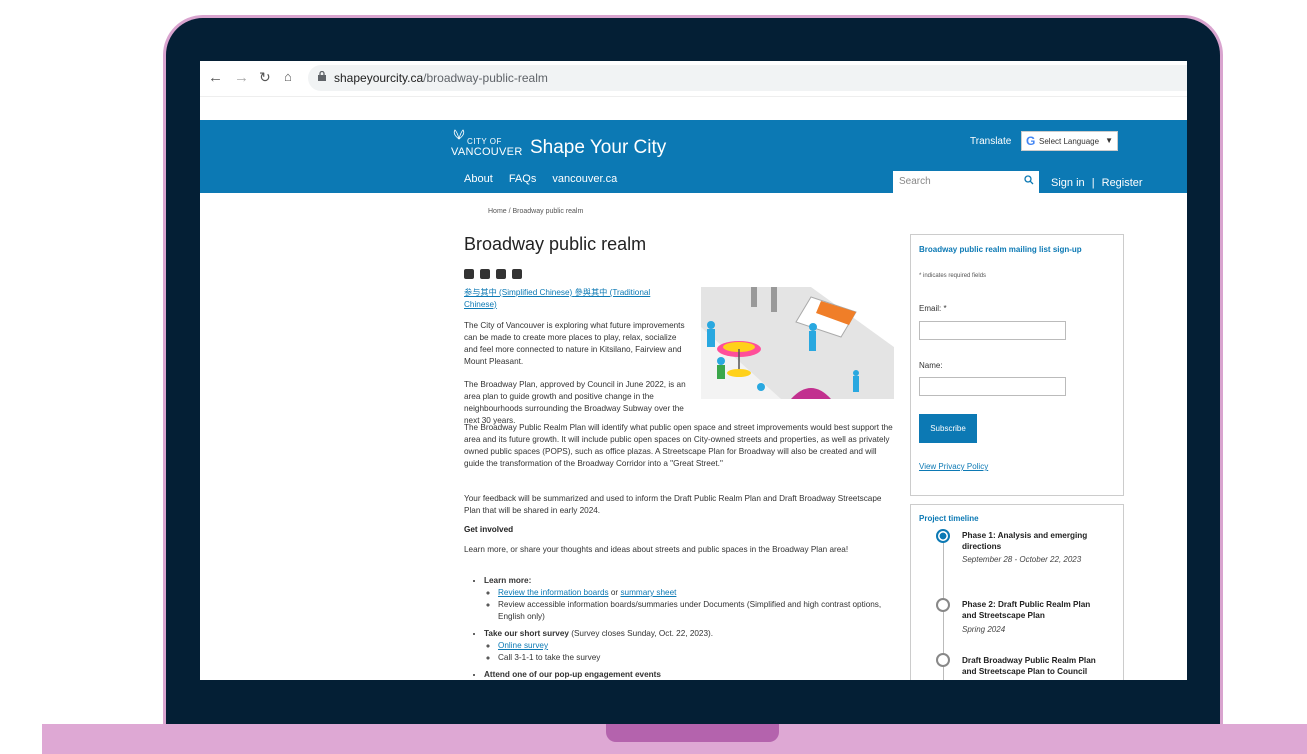 Image resolution: width=1307 pixels, height=754 pixels. Describe the element at coordinates (288, 76) in the screenshot. I see `home-icon: ⌂` at that location.